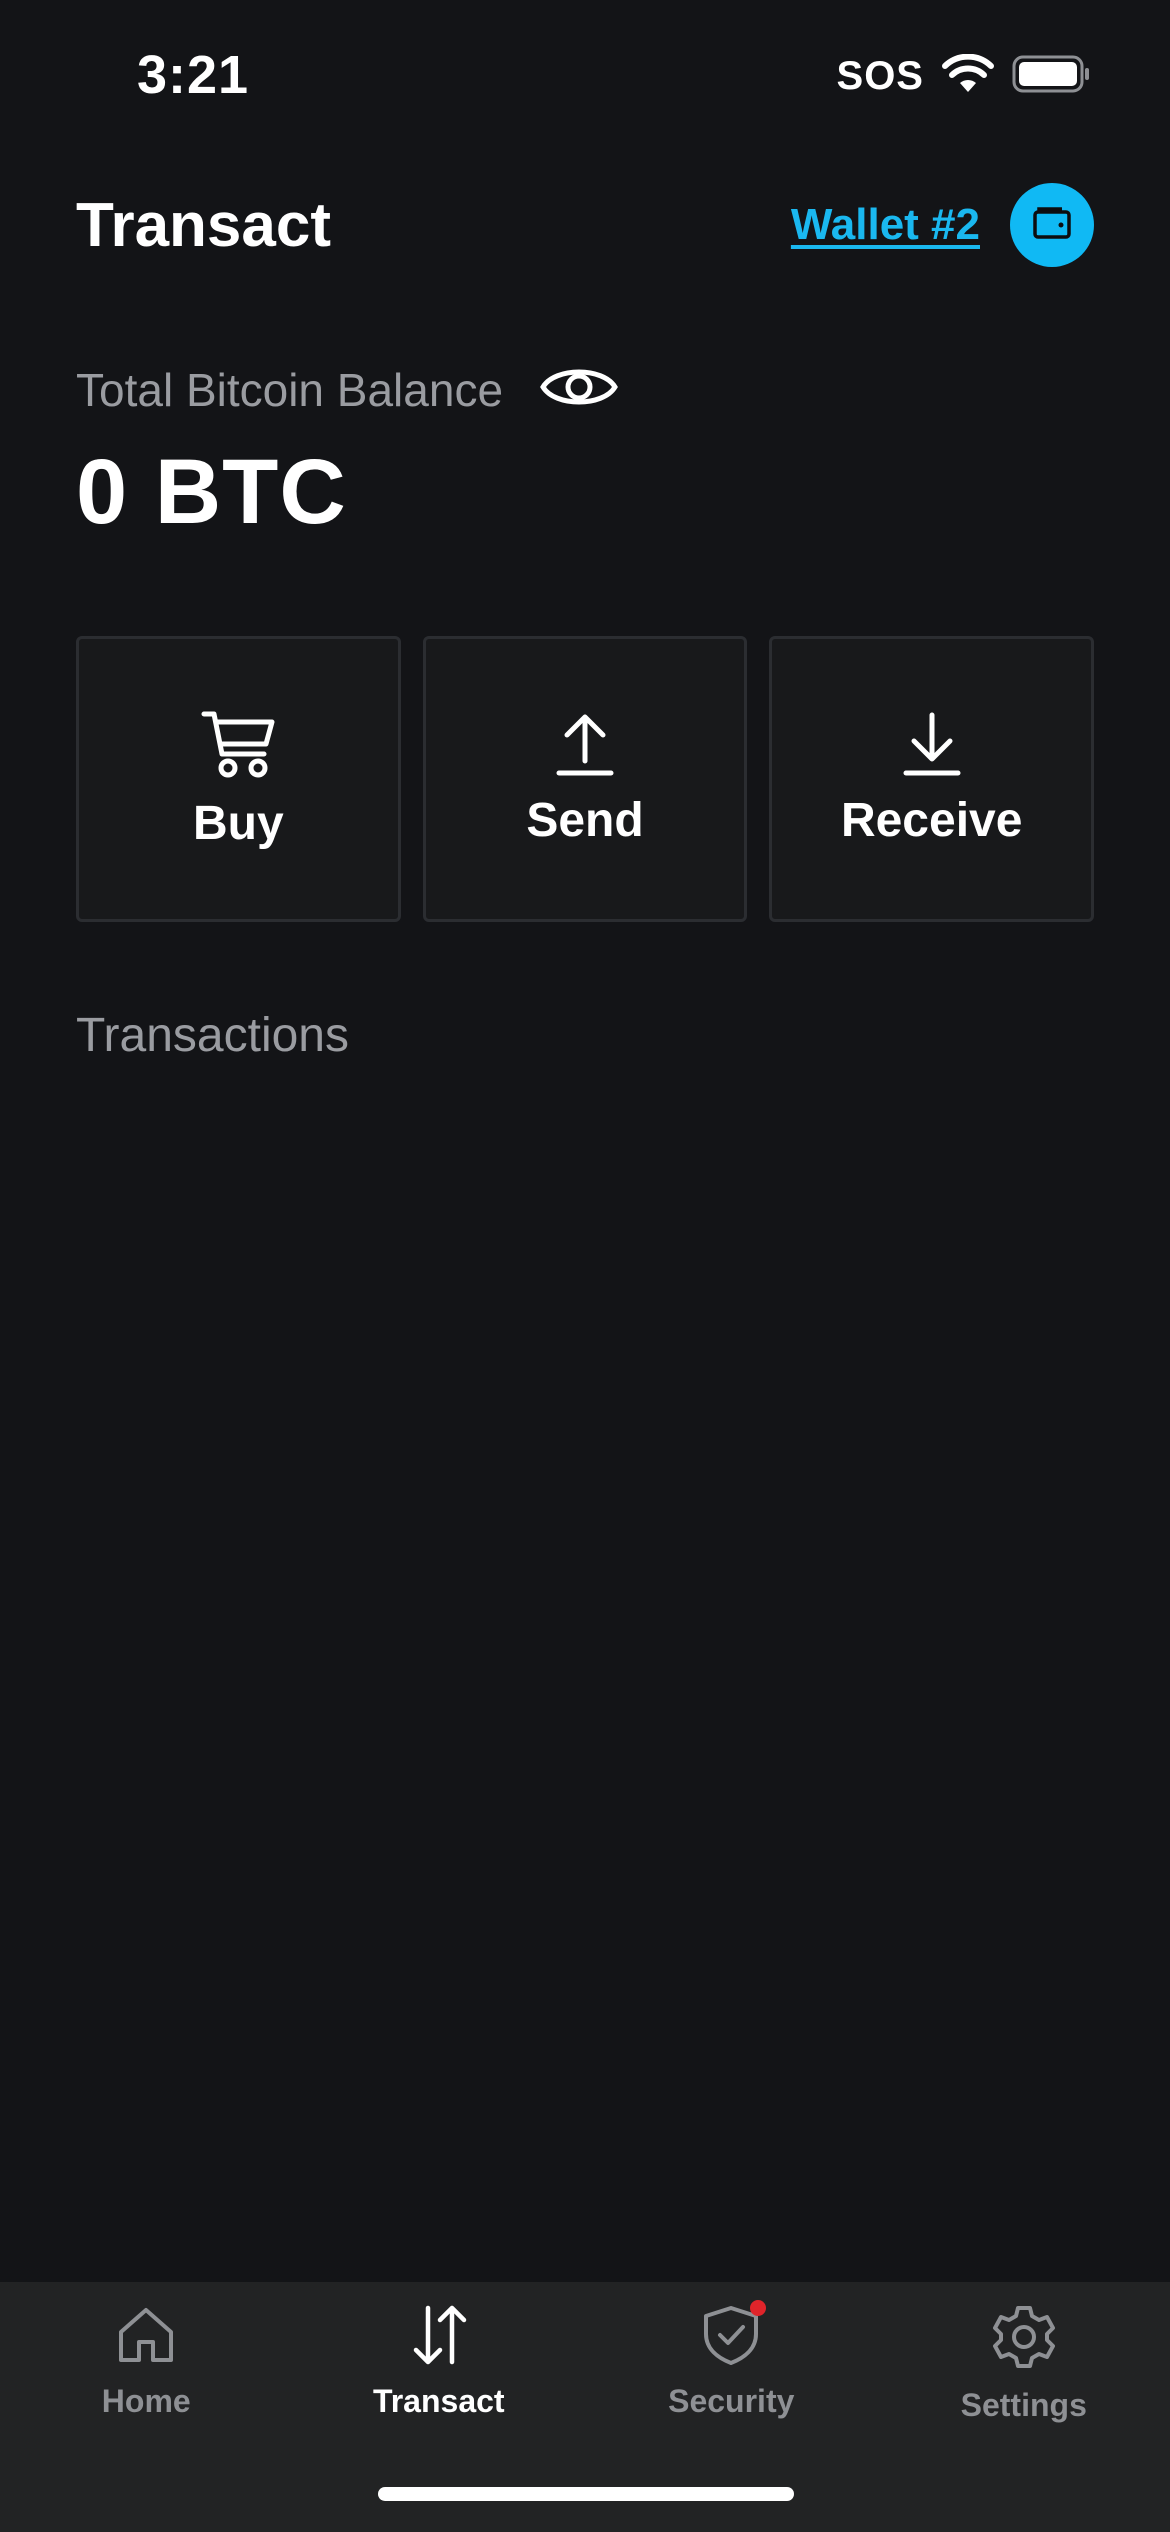  I want to click on gear-icon, so click(1024, 2339).